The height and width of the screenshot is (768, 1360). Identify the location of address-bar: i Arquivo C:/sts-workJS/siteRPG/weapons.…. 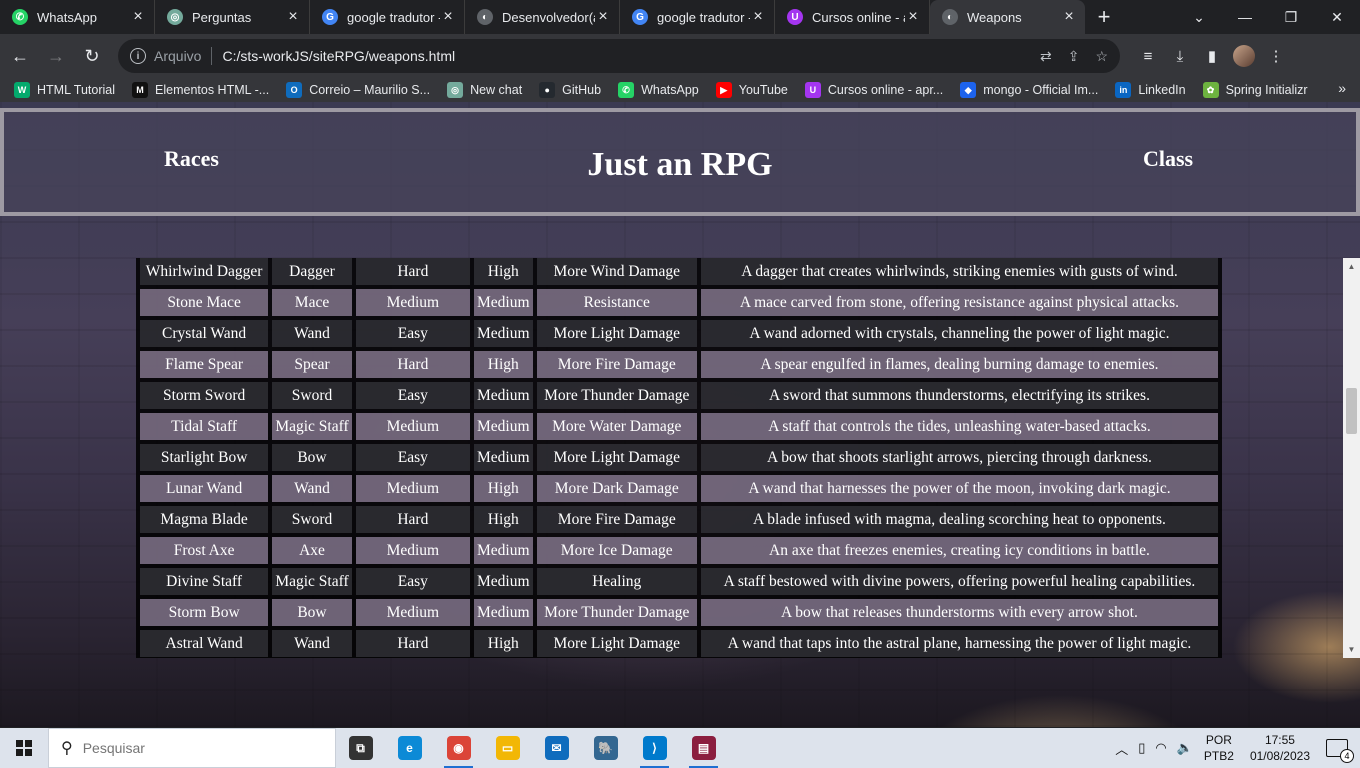
(619, 56).